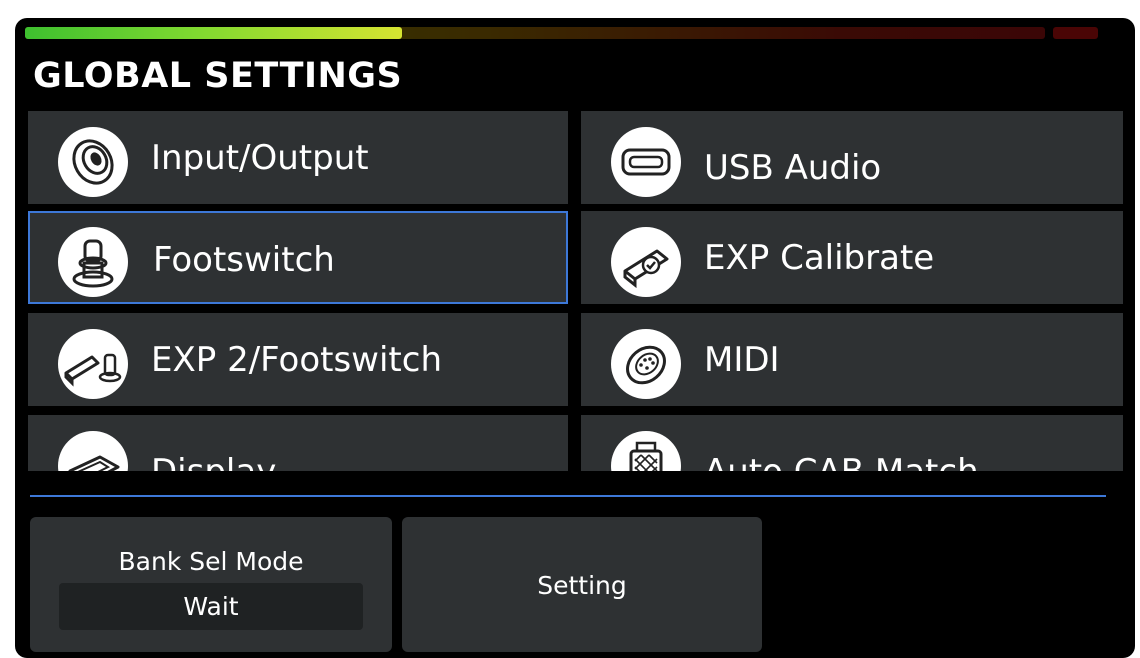 This screenshot has width=1140, height=658. I want to click on cab-icon, so click(646, 451).